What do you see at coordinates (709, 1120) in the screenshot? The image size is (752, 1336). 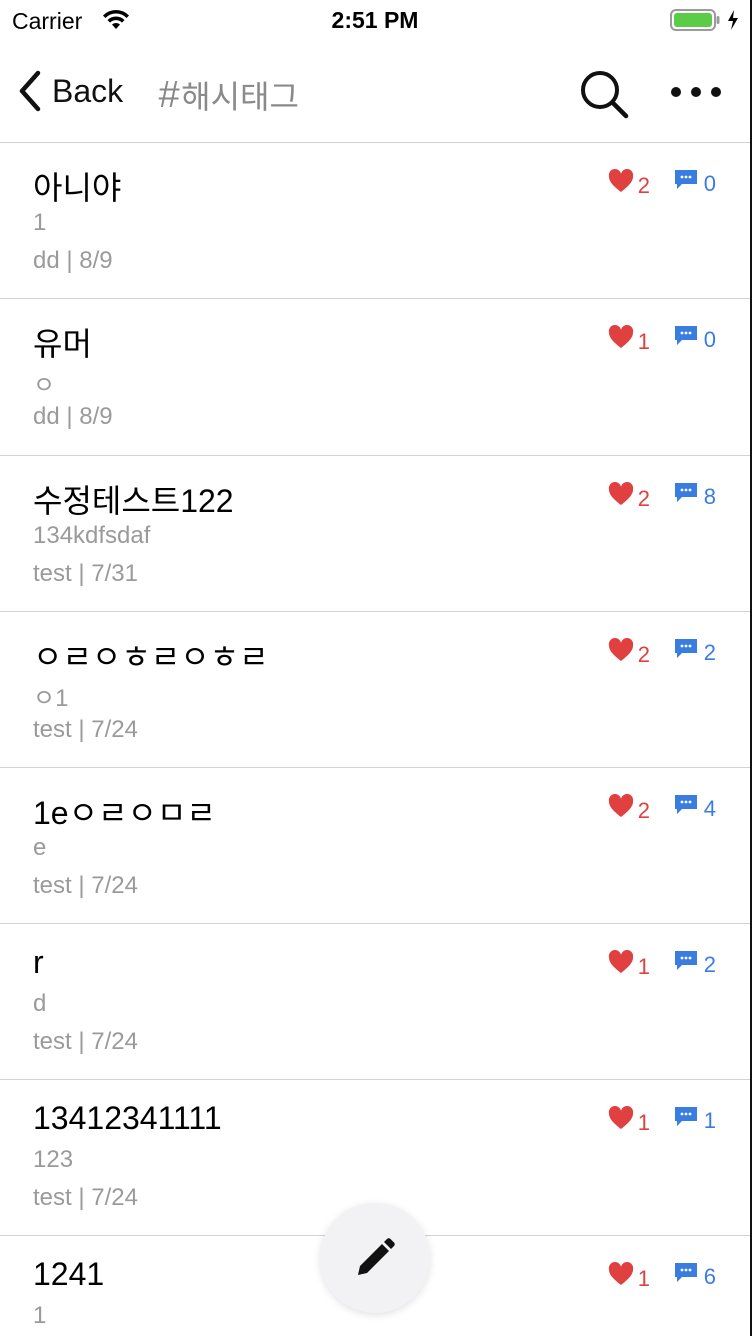 I see `comment-count-value: 1` at bounding box center [709, 1120].